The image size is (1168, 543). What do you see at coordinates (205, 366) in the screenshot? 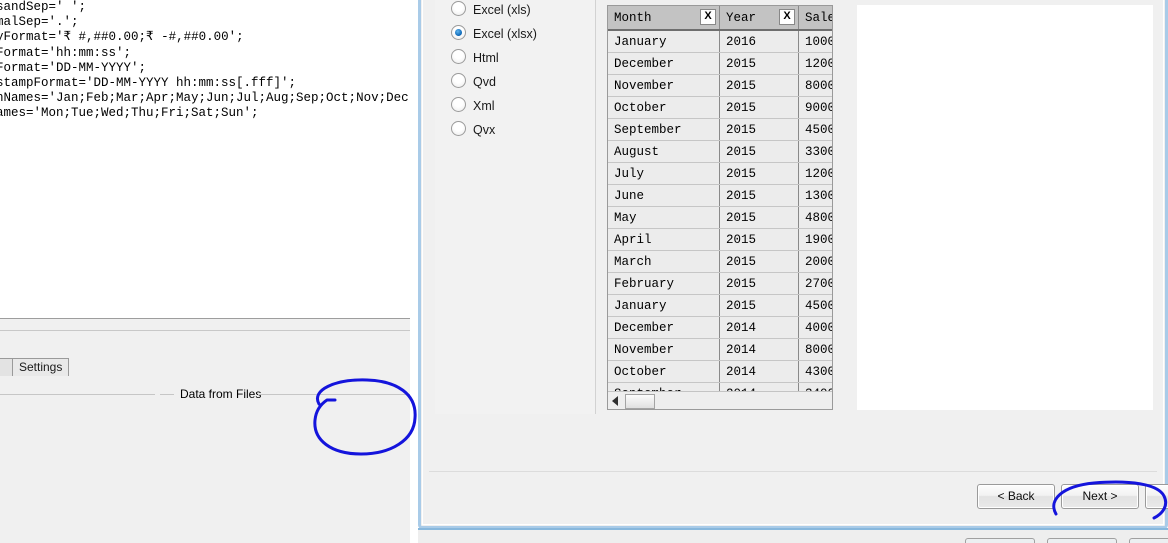
I see `tab-strip: s Settings` at bounding box center [205, 366].